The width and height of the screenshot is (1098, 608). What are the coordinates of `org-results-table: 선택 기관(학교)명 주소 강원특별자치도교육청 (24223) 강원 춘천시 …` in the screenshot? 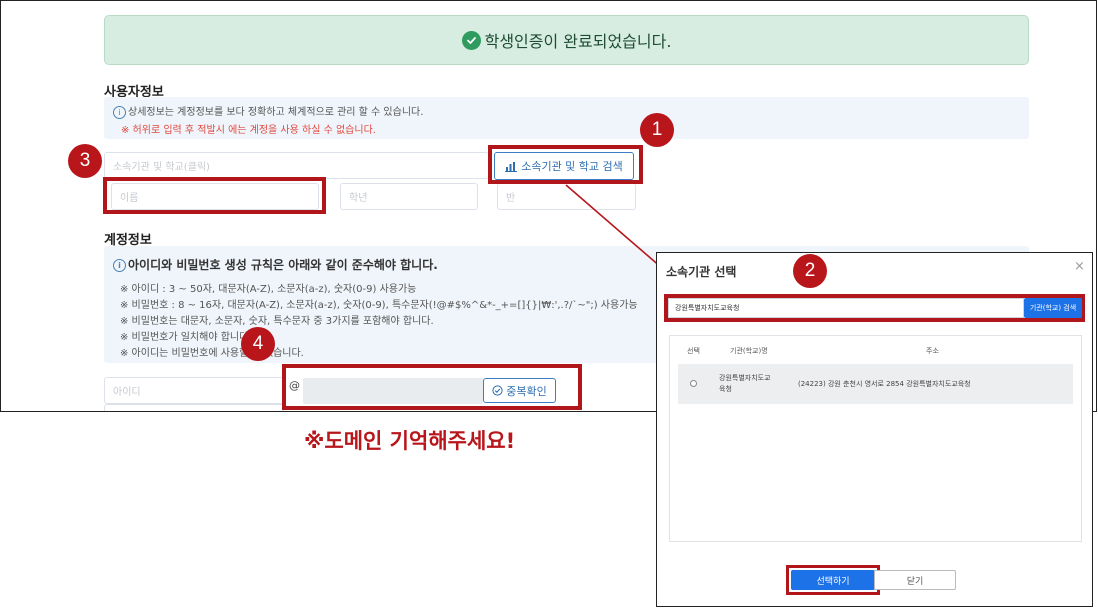 It's located at (875, 438).